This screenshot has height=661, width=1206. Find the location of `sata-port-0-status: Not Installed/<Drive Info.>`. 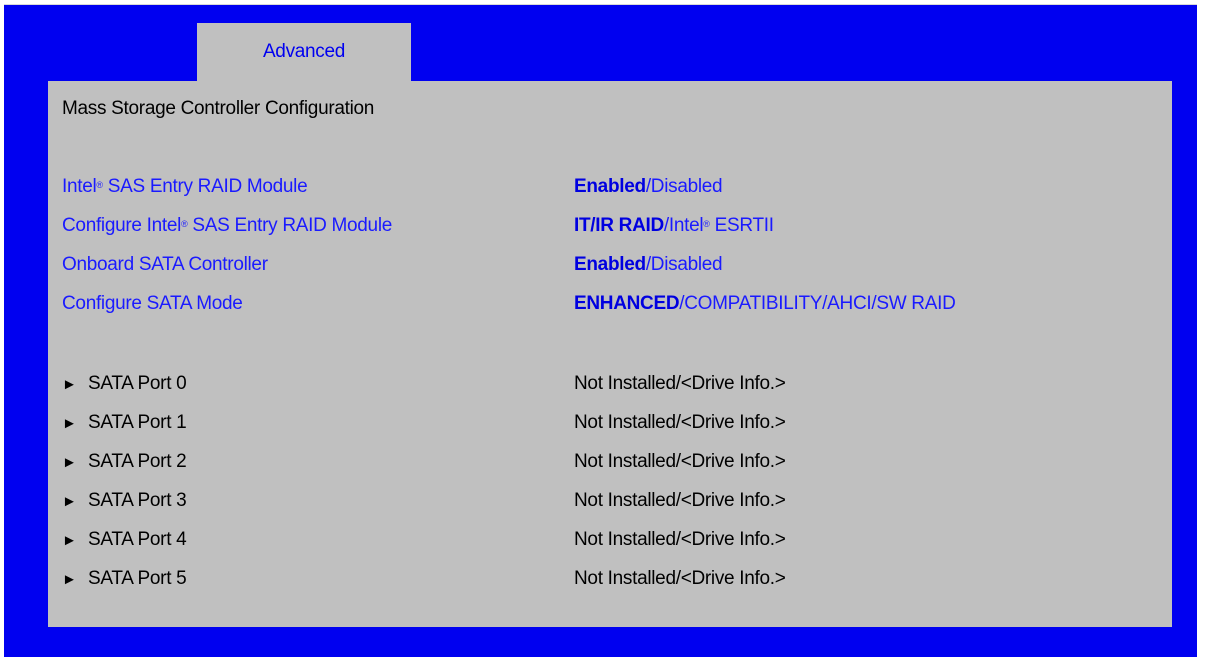

sata-port-0-status: Not Installed/<Drive Info.> is located at coordinates (680, 383).